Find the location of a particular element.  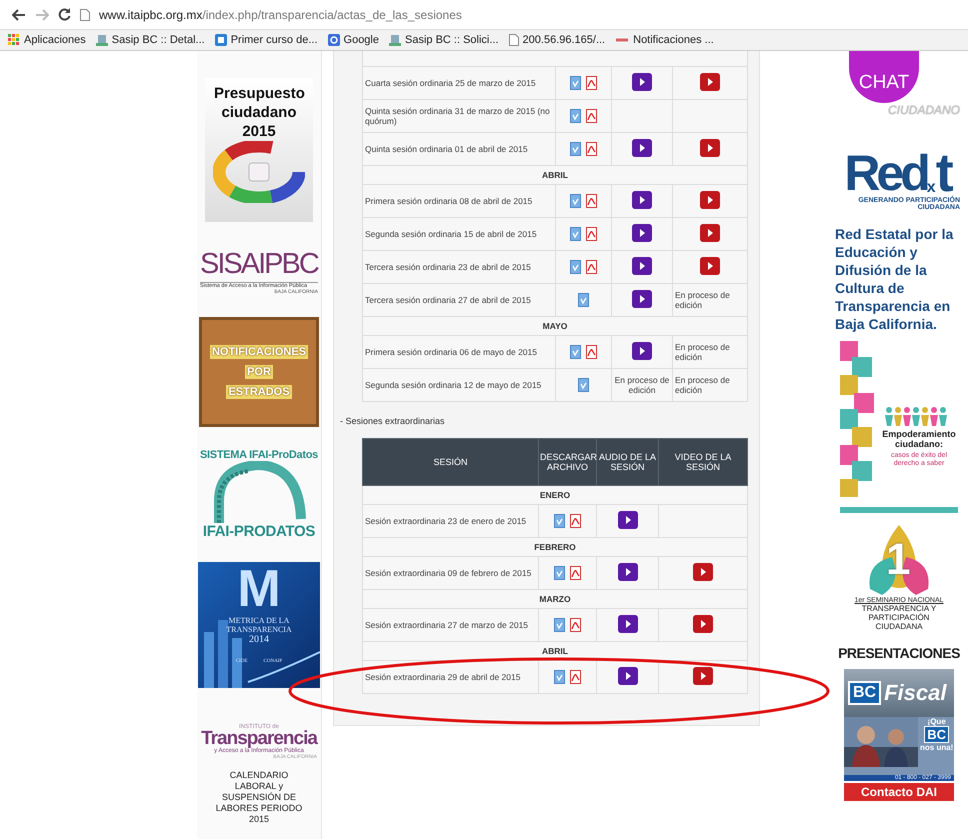

logo-numeral: 1 is located at coordinates (898, 560).